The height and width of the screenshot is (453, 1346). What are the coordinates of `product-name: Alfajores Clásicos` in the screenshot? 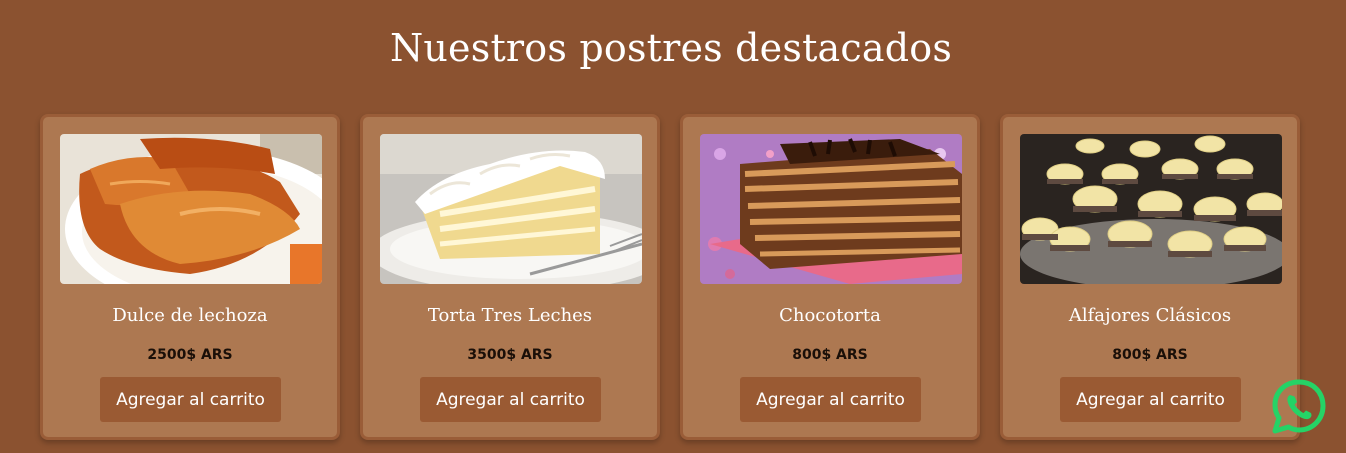 It's located at (1150, 315).